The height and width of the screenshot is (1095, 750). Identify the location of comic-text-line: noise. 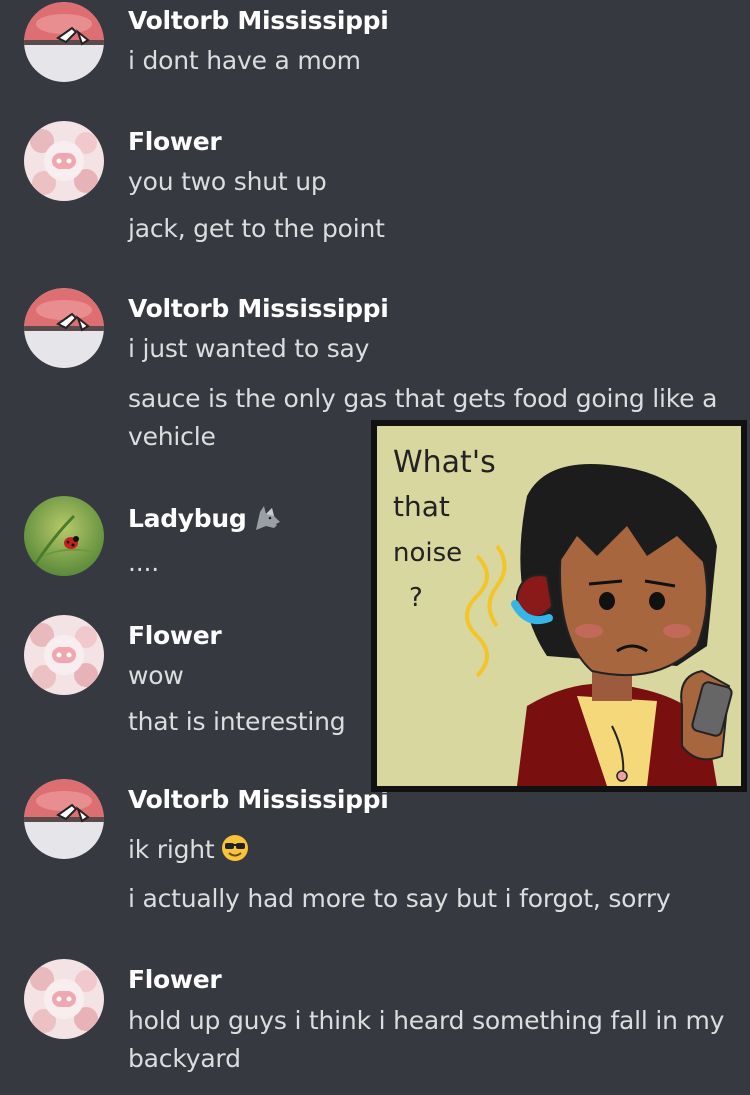
(427, 553).